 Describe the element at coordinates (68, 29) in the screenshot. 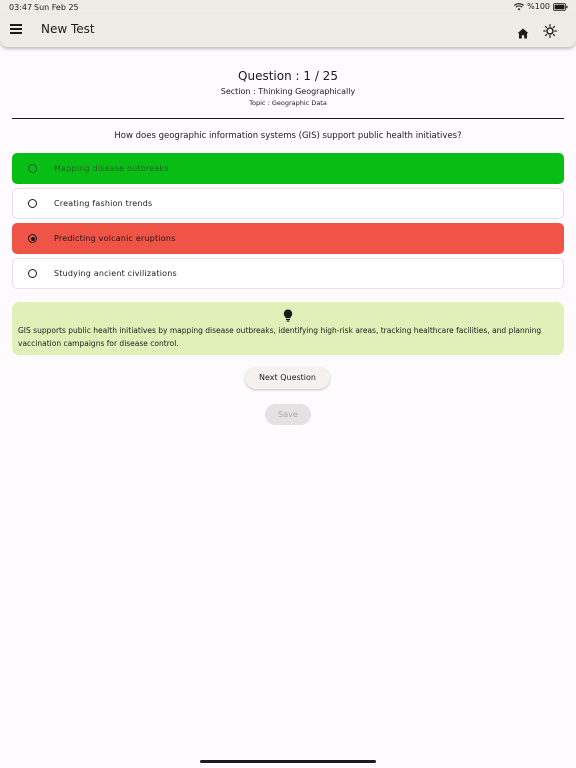

I see `app-title: New Test` at that location.